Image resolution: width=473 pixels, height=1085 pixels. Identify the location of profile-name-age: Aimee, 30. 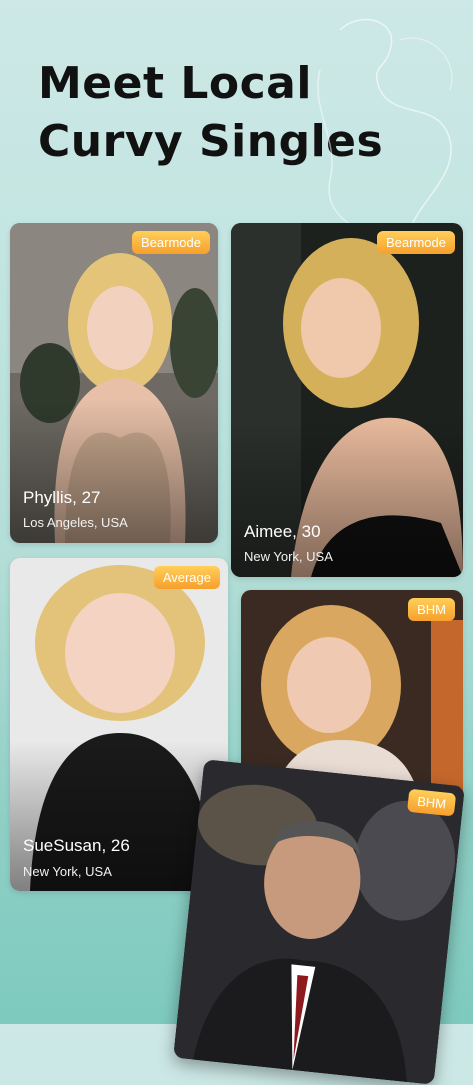
(282, 531).